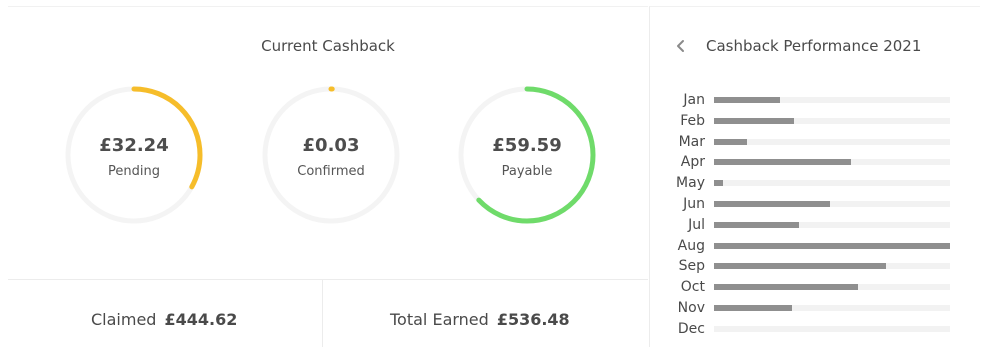 The image size is (984, 348). I want to click on total-earned-stat: Total Earned £536.48, so click(480, 319).